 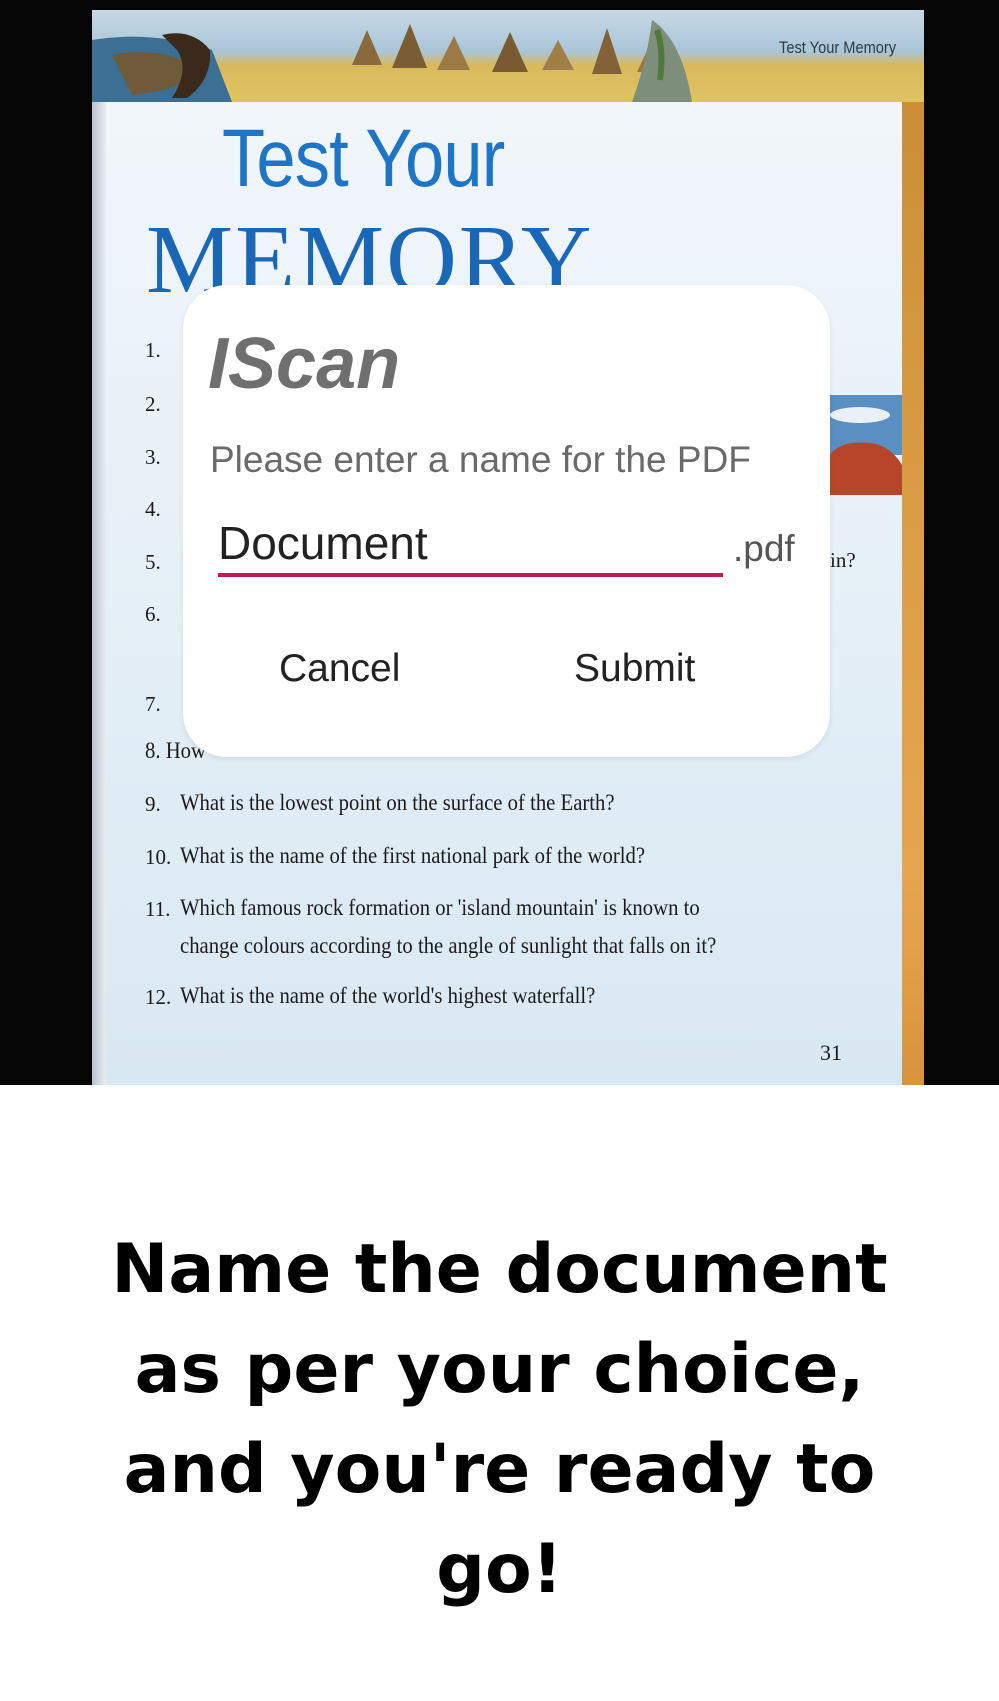 What do you see at coordinates (470, 545) in the screenshot?
I see `filename-input` at bounding box center [470, 545].